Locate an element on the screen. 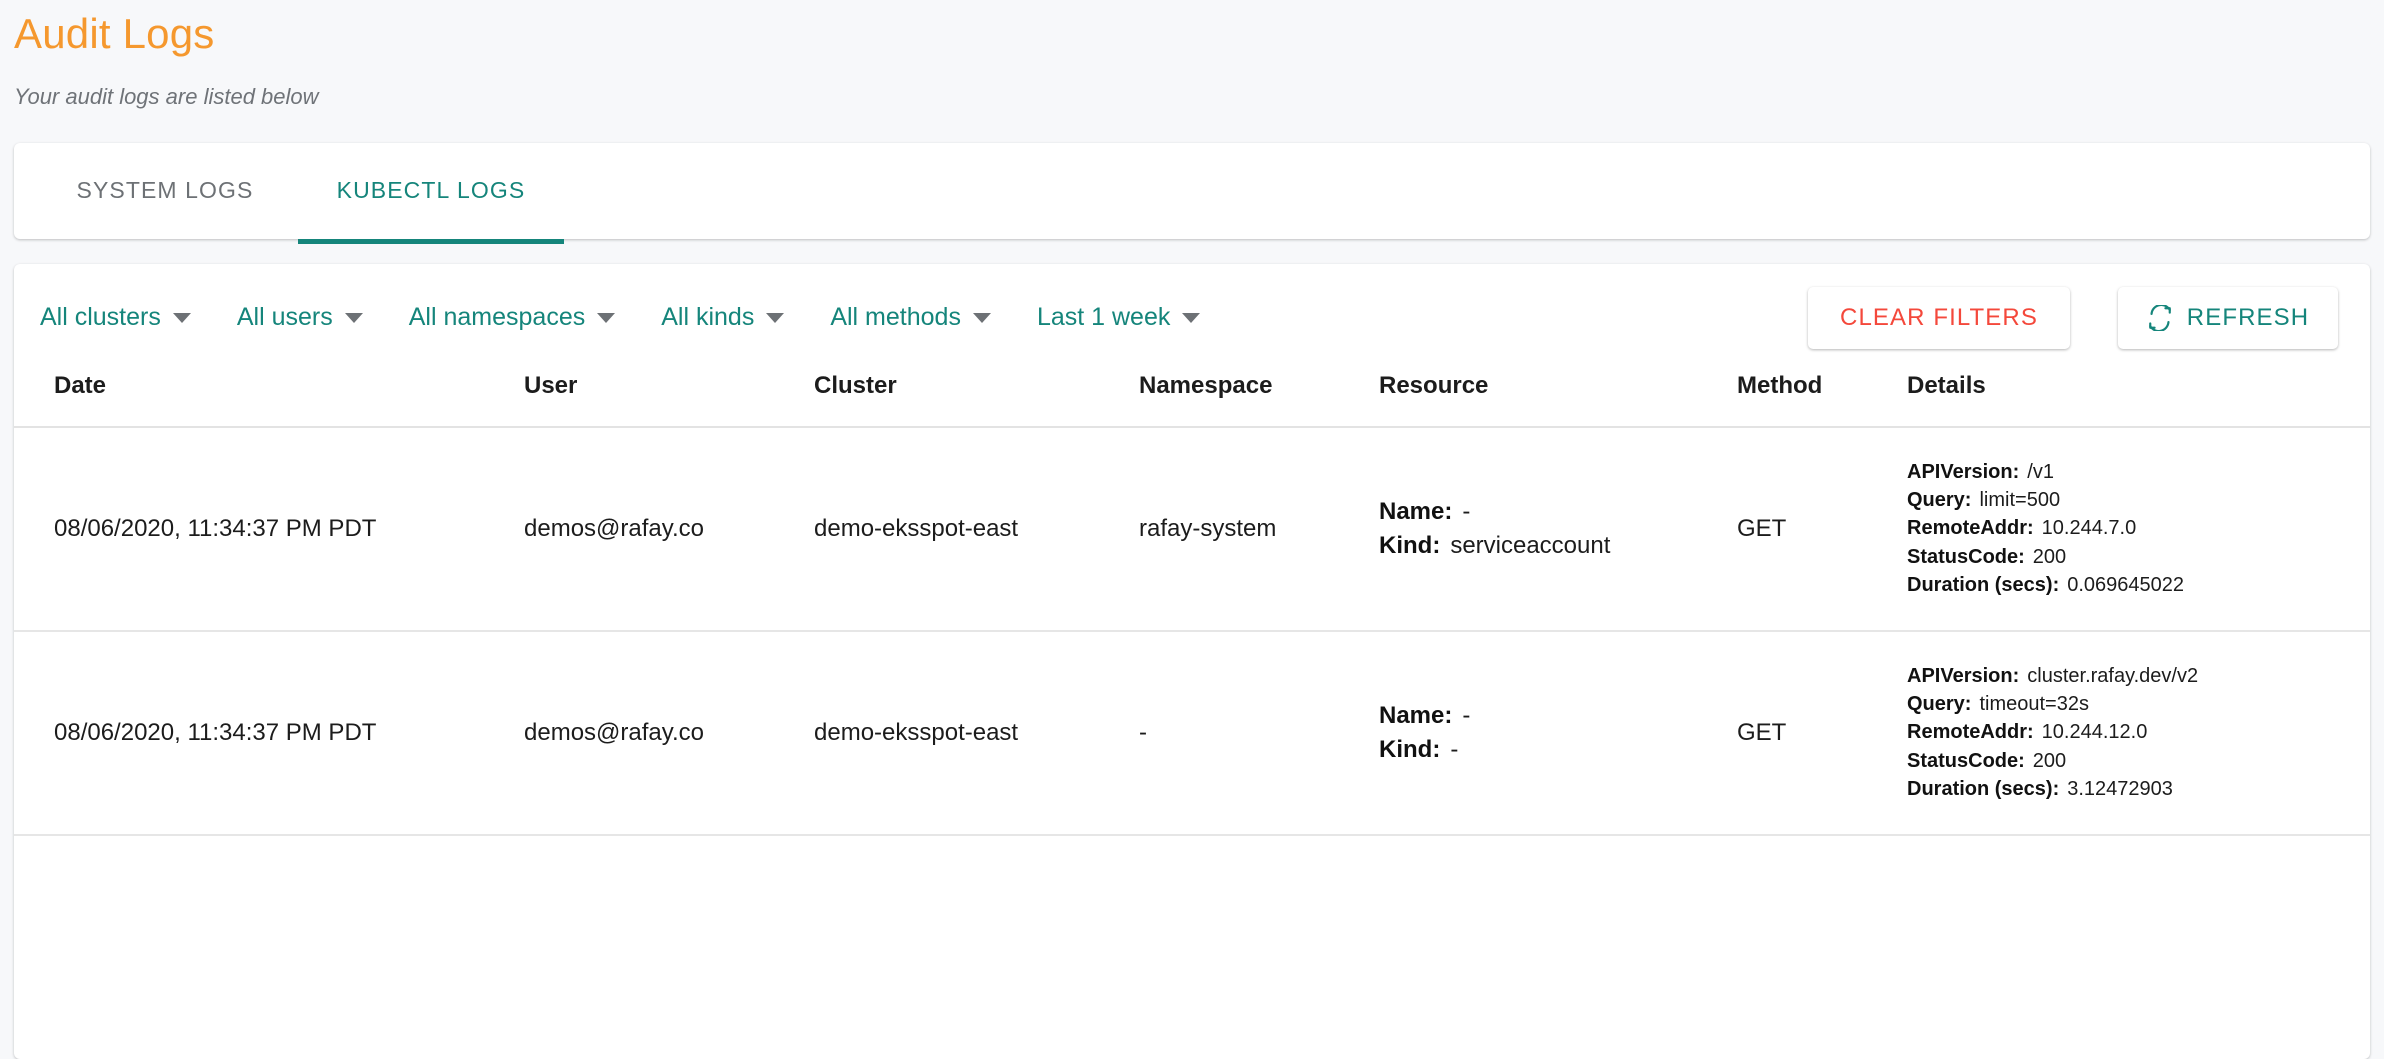 The width and height of the screenshot is (2384, 1059). tab-list: SYSTEM LOGS KUBECTL LOGS is located at coordinates (1192, 193).